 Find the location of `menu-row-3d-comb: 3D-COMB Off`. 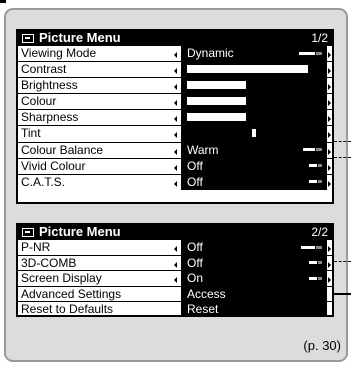

menu-row-3d-comb: 3D-COMB Off is located at coordinates (175, 262).